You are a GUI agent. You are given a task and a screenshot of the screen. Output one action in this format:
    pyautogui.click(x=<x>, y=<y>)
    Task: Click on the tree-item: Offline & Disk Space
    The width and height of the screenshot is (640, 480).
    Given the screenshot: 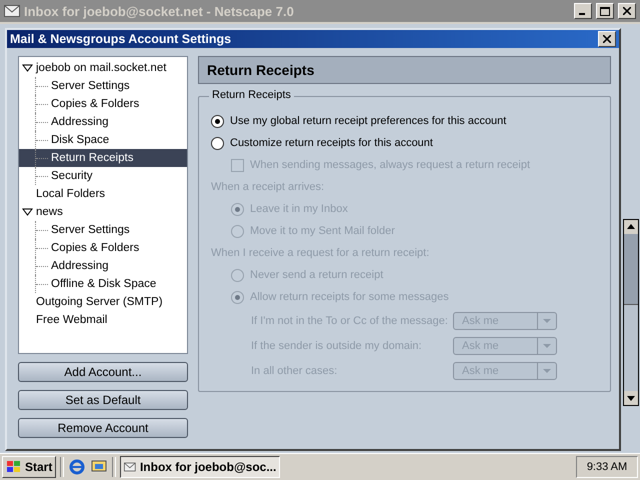 What is the action you would take?
    pyautogui.click(x=103, y=284)
    